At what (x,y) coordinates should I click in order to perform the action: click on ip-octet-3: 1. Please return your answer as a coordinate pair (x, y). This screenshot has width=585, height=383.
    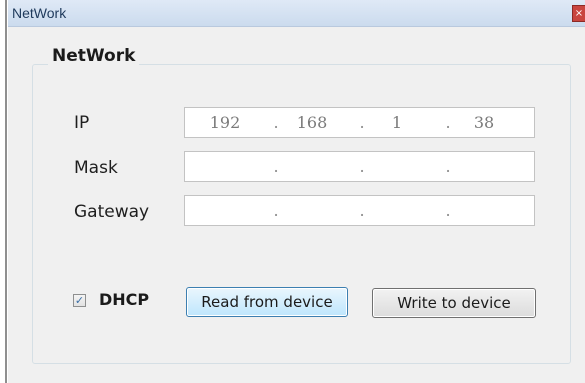
    Looking at the image, I should click on (397, 122).